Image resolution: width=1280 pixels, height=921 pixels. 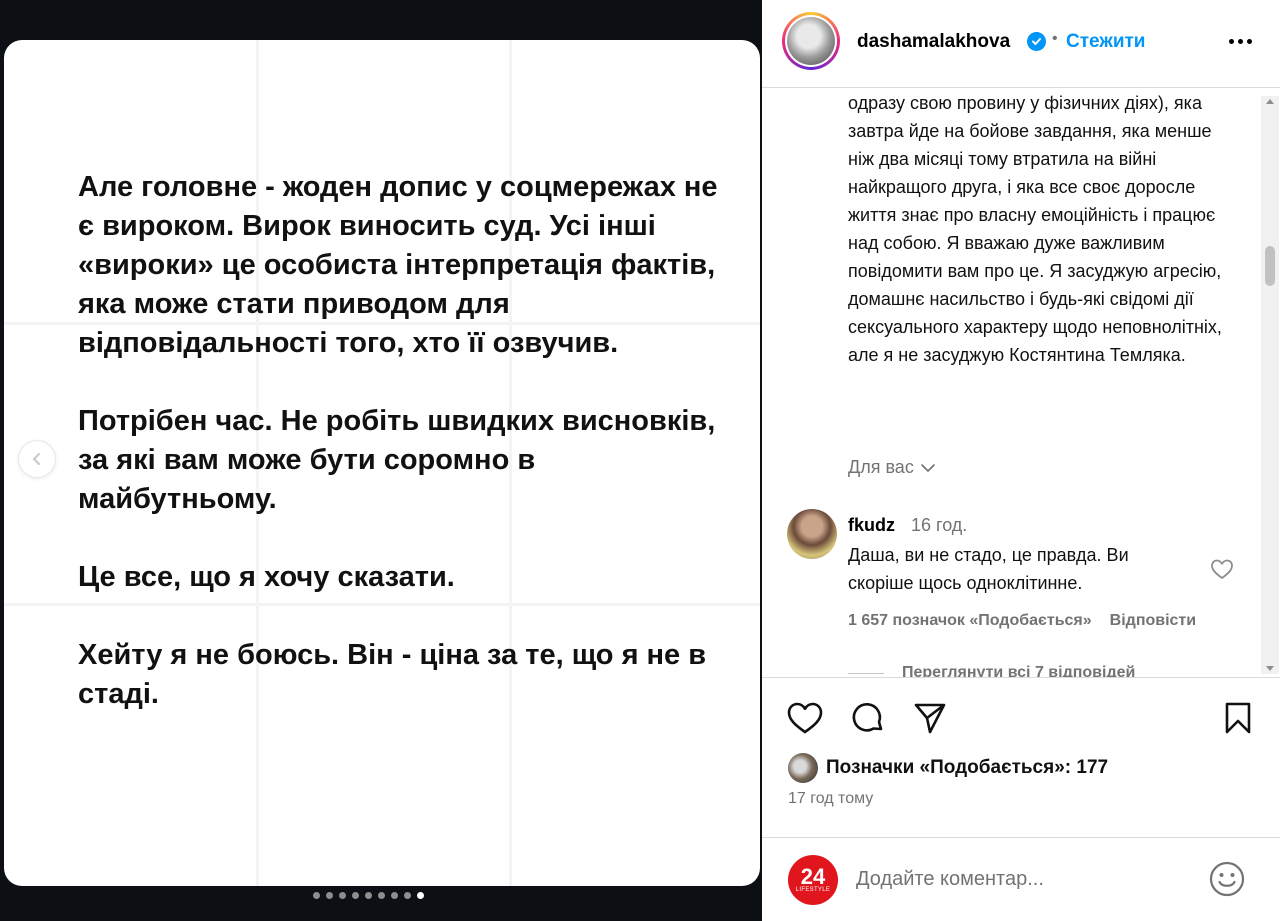 What do you see at coordinates (830, 799) in the screenshot?
I see `post-timestamp: 17 год тому` at bounding box center [830, 799].